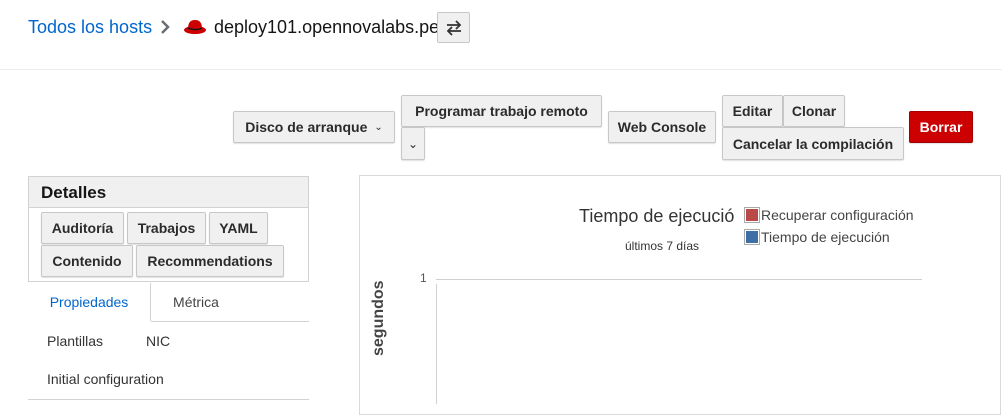  Describe the element at coordinates (230, 321) in the screenshot. I see `tabs-divider` at that location.